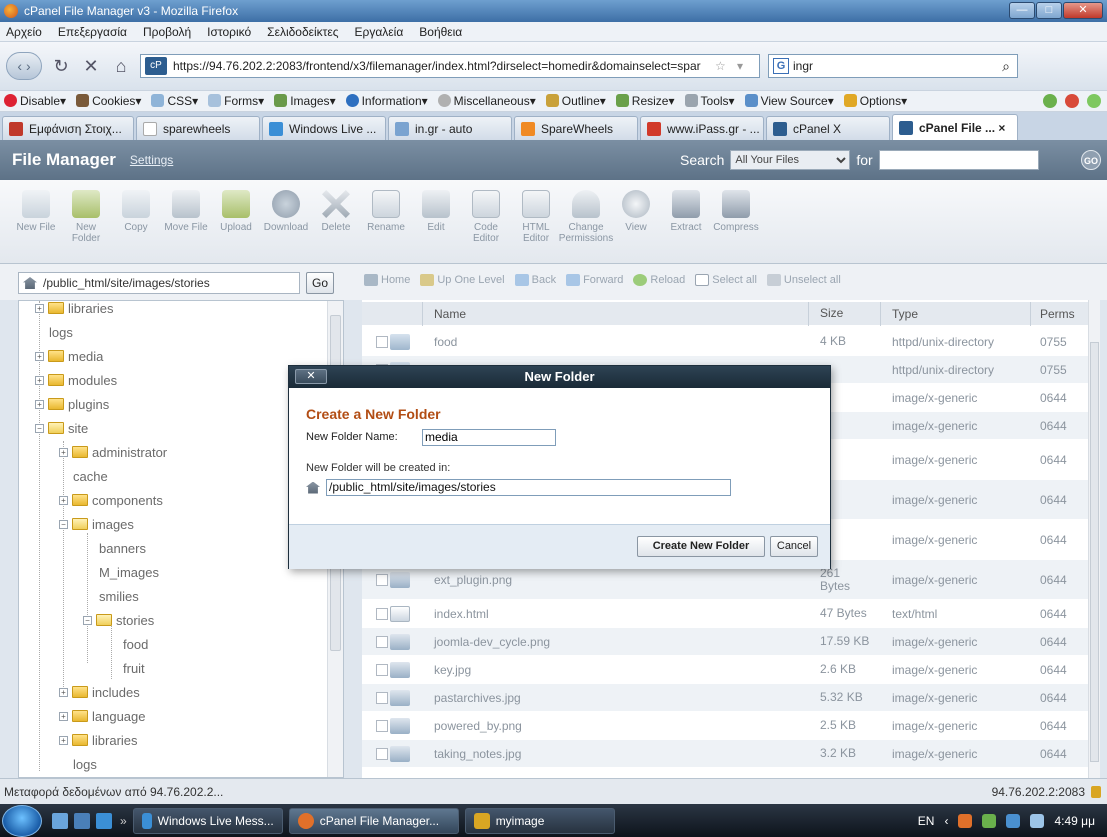  I want to click on fm-search-go-button: GO, so click(1091, 160).